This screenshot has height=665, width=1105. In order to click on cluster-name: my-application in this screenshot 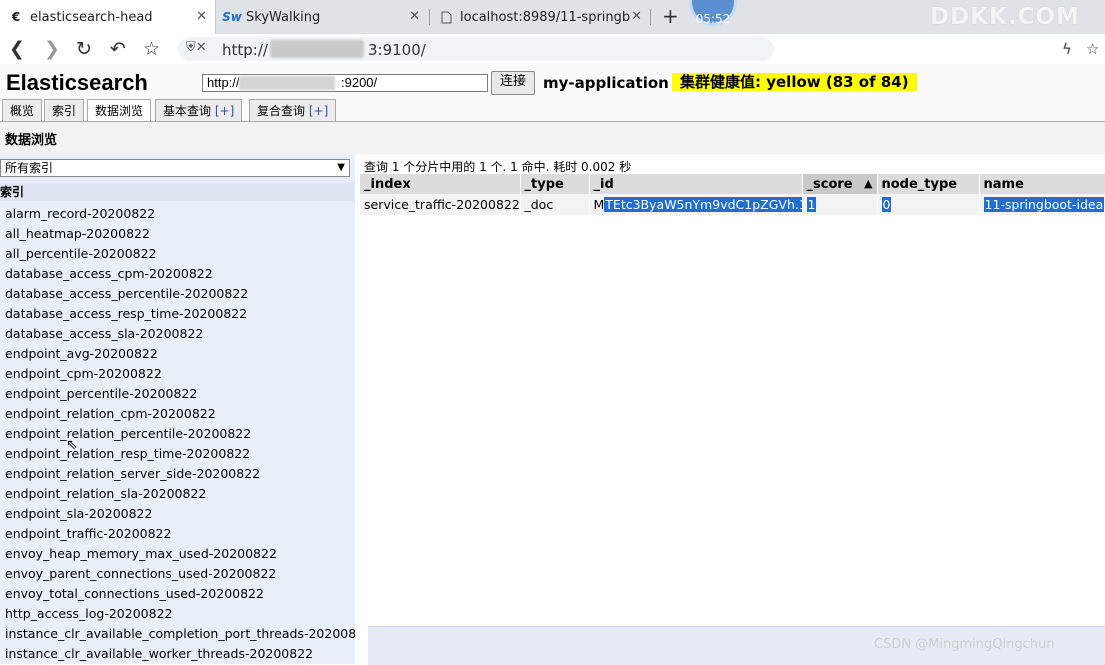, I will do `click(606, 83)`.